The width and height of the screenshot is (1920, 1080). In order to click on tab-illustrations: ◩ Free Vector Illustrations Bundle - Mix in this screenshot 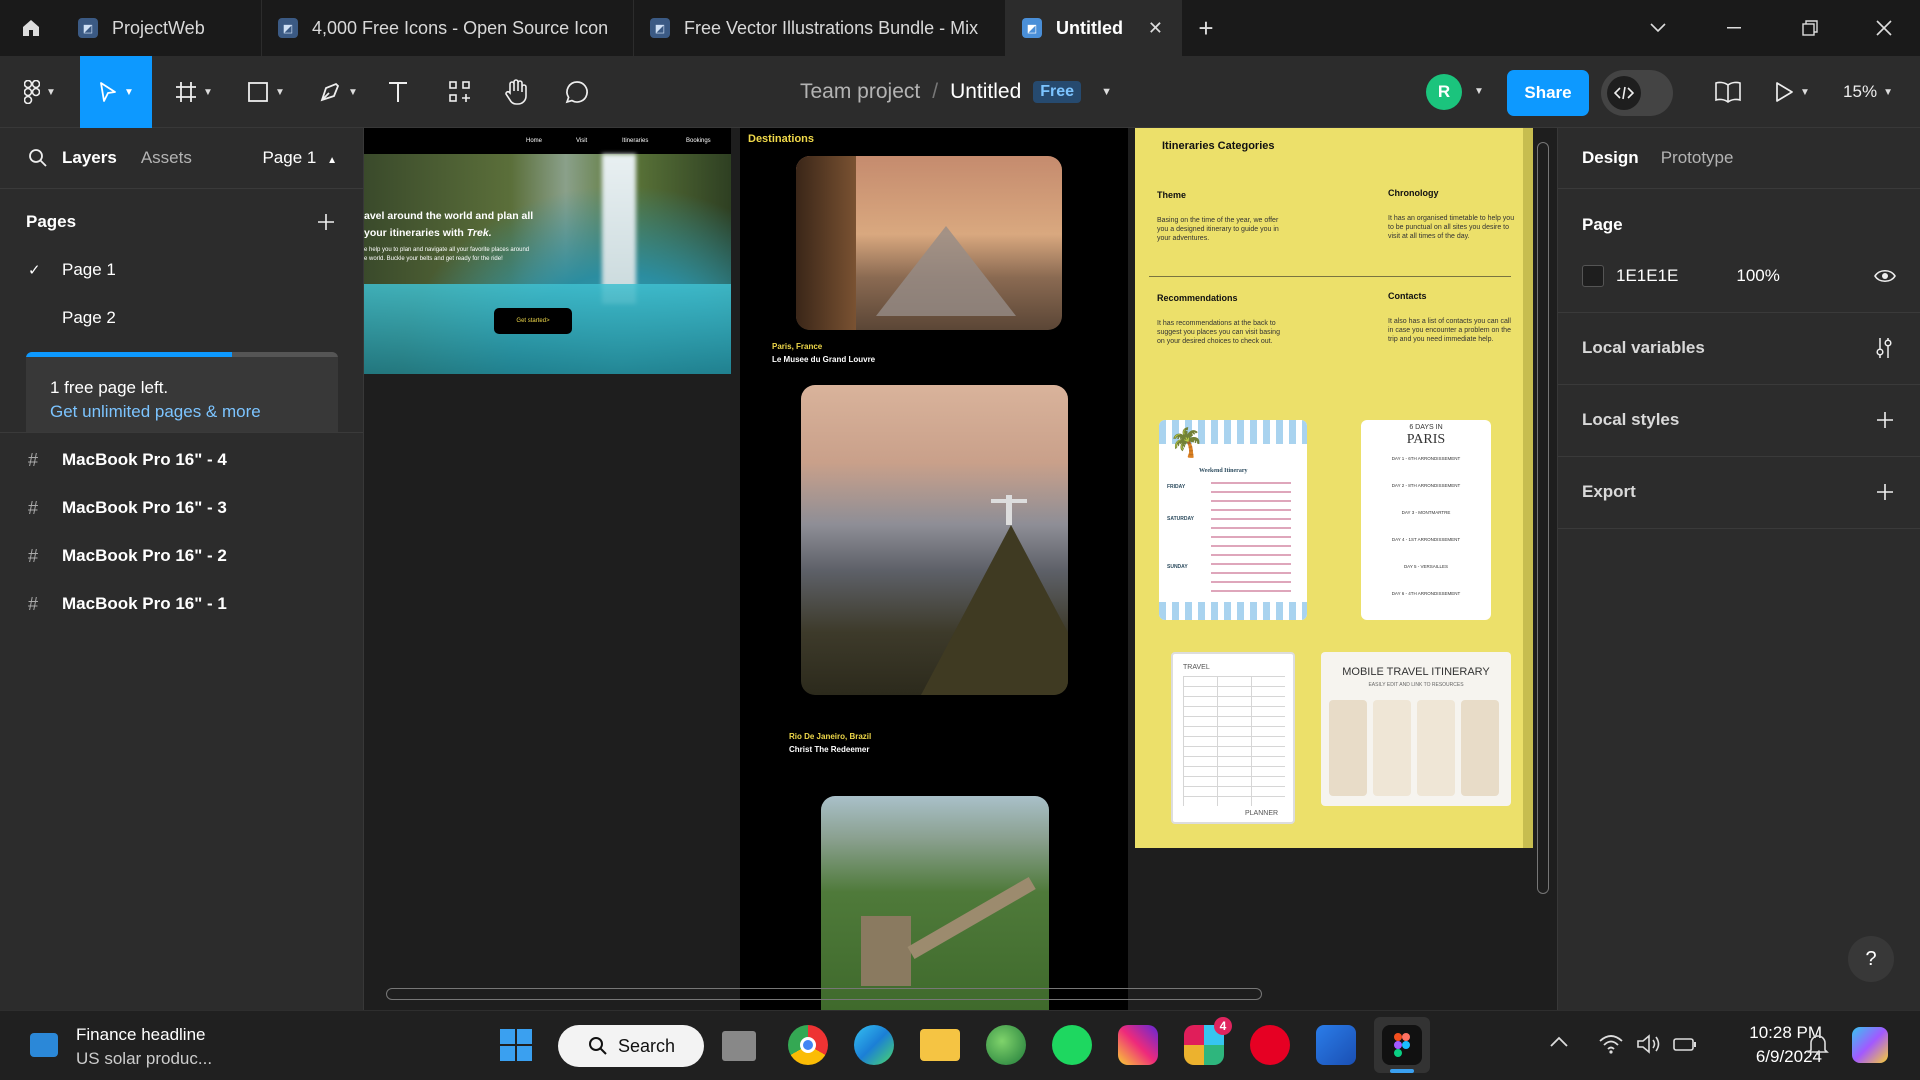, I will do `click(820, 28)`.